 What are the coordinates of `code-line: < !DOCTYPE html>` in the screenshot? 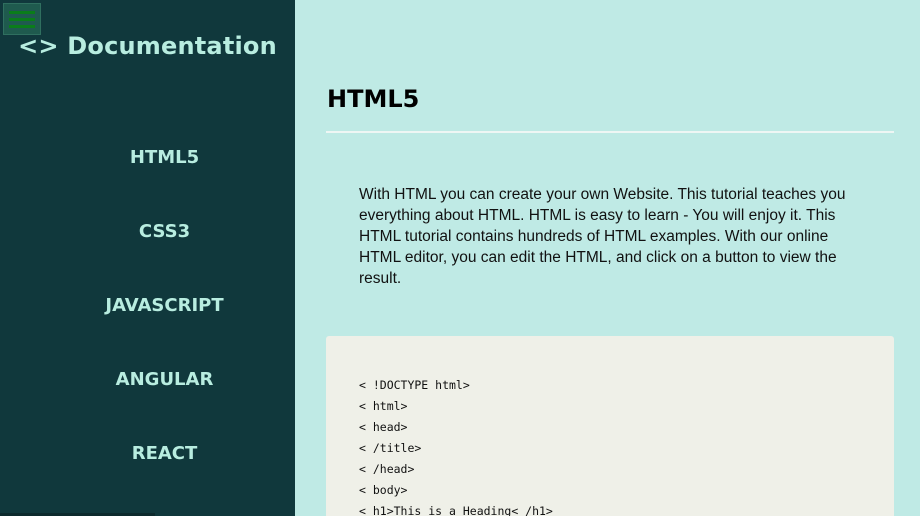 It's located at (414, 385).